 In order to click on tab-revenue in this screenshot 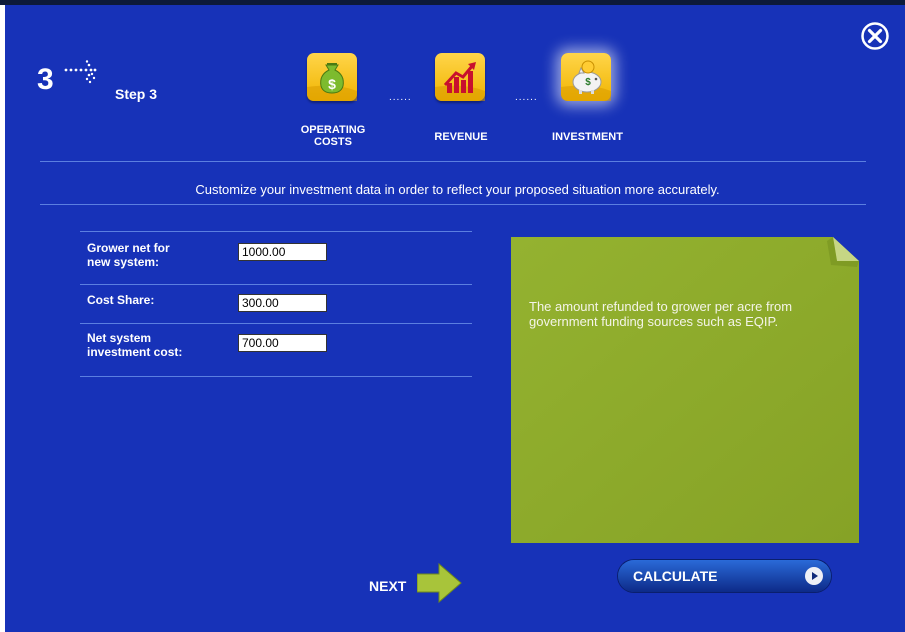, I will do `click(460, 77)`.